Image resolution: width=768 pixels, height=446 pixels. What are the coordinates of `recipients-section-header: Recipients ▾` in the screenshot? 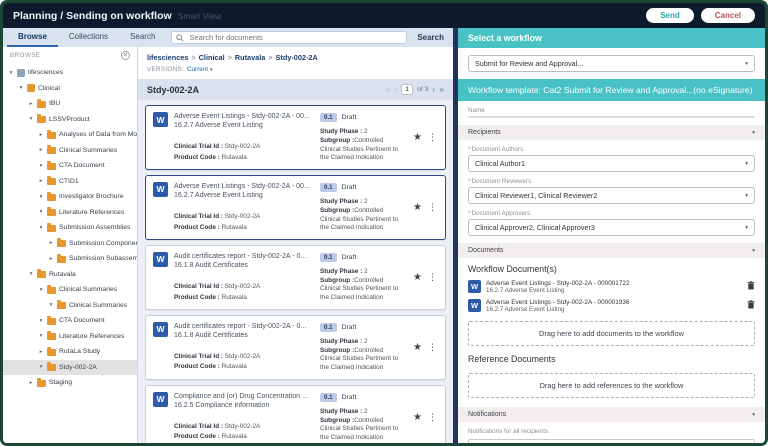 It's located at (611, 132).